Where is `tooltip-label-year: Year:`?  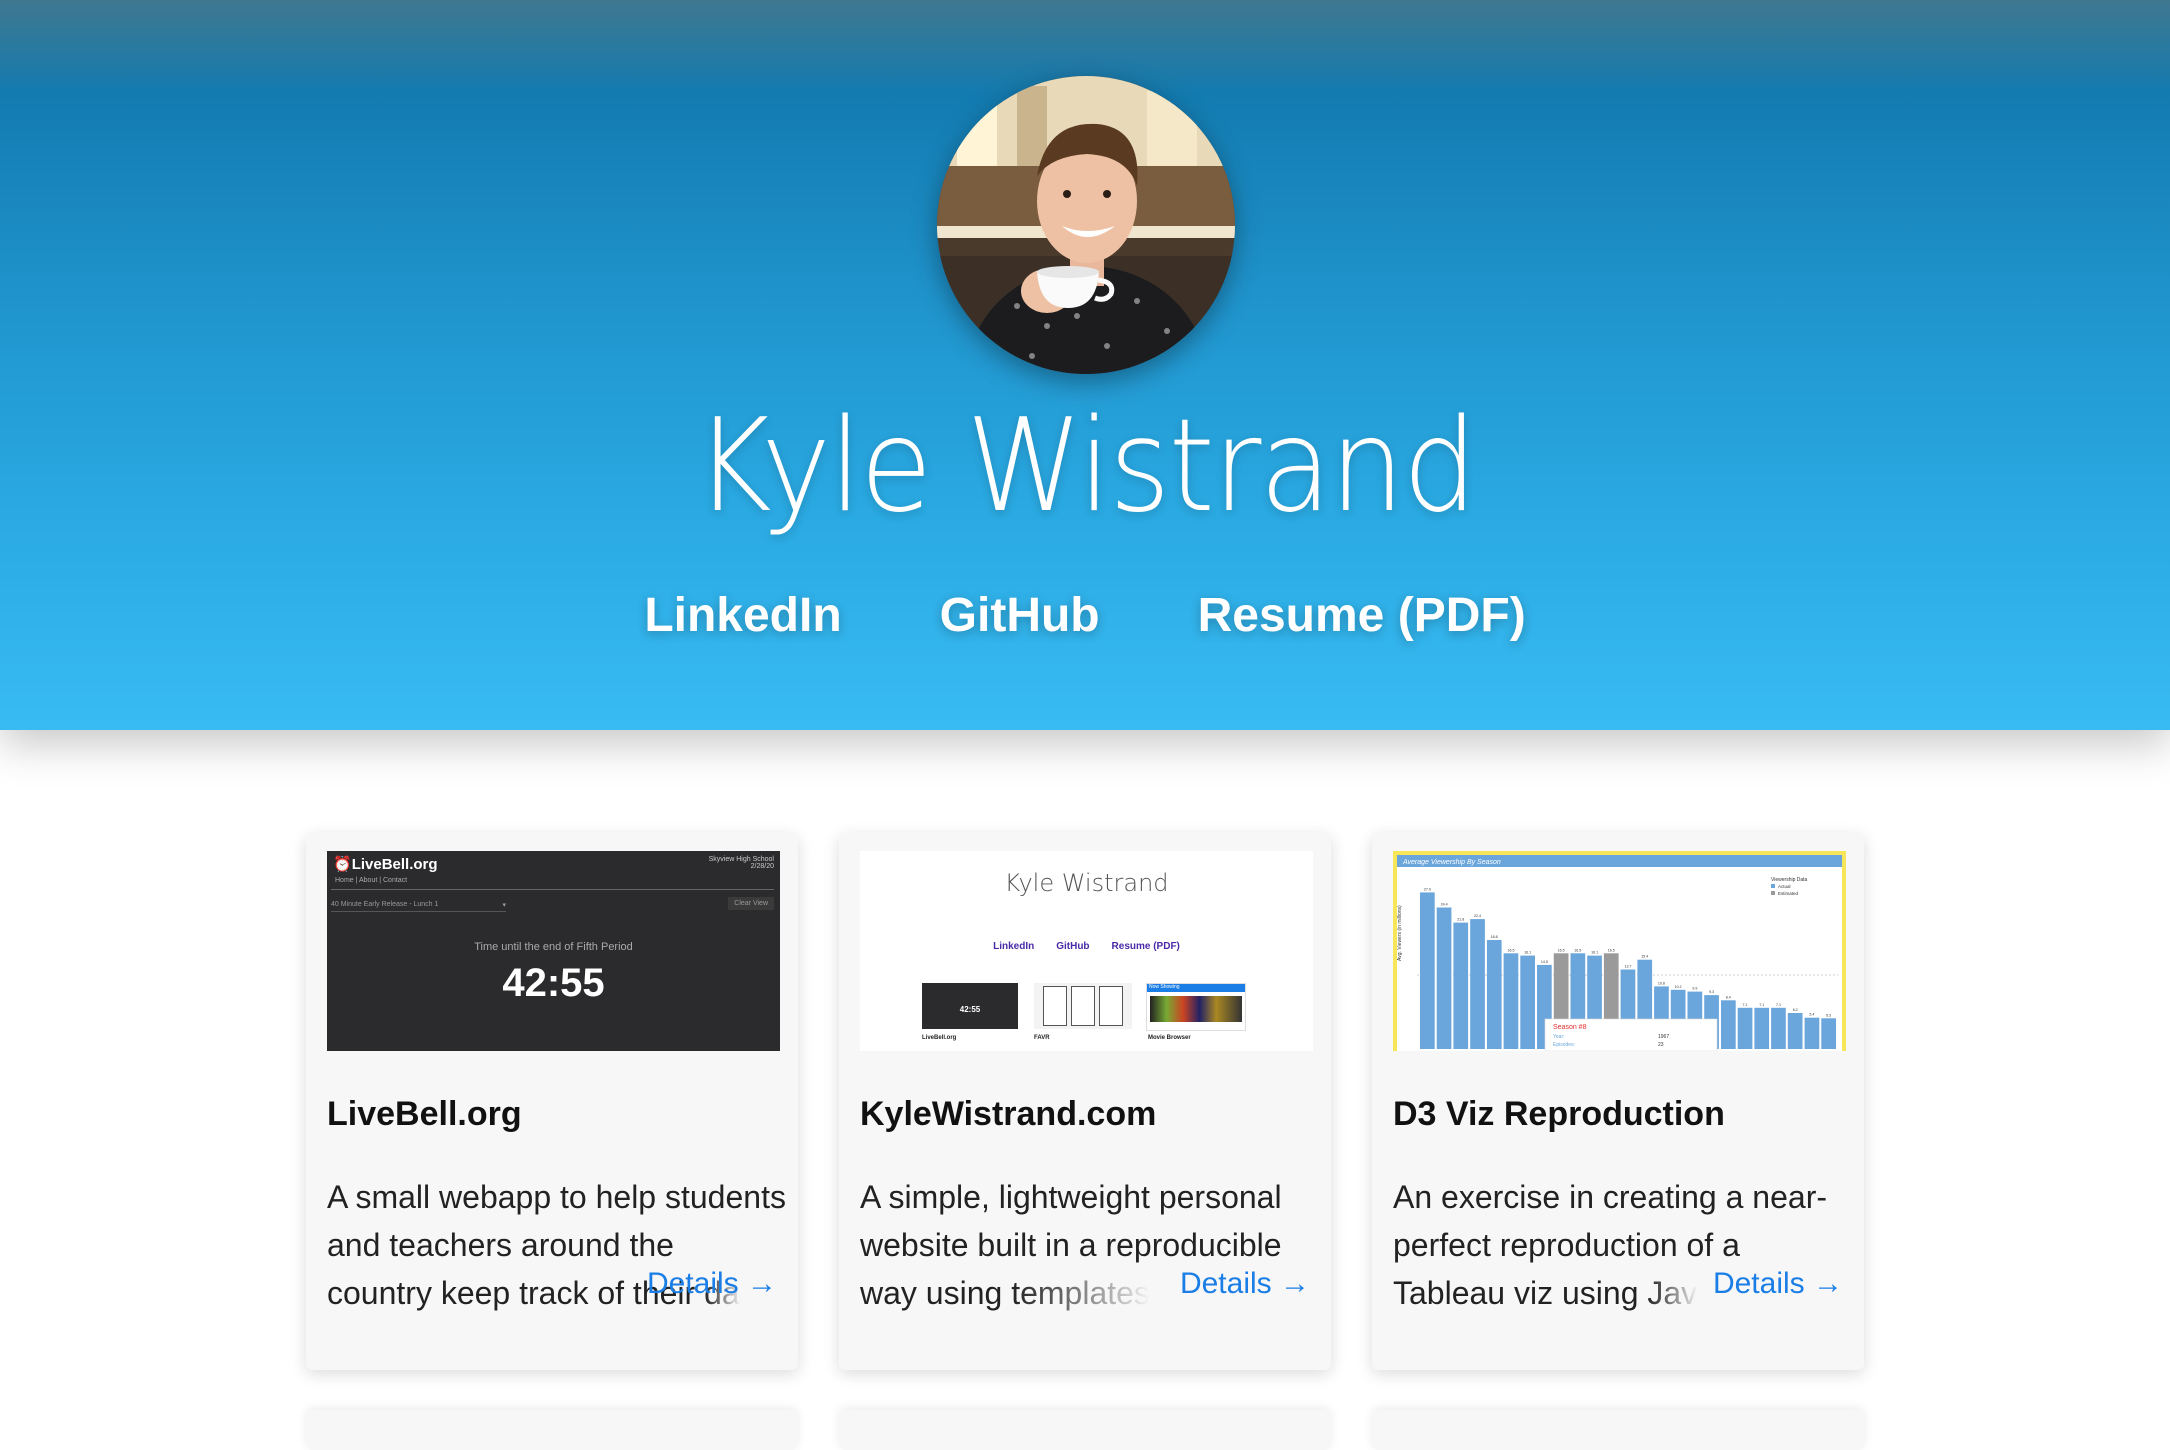 tooltip-label-year: Year: is located at coordinates (1559, 1037).